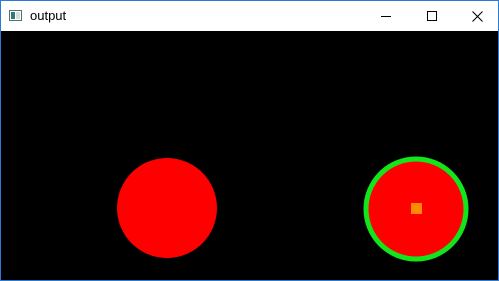 Image resolution: width=499 pixels, height=281 pixels. I want to click on title-bar: output, so click(249, 16).